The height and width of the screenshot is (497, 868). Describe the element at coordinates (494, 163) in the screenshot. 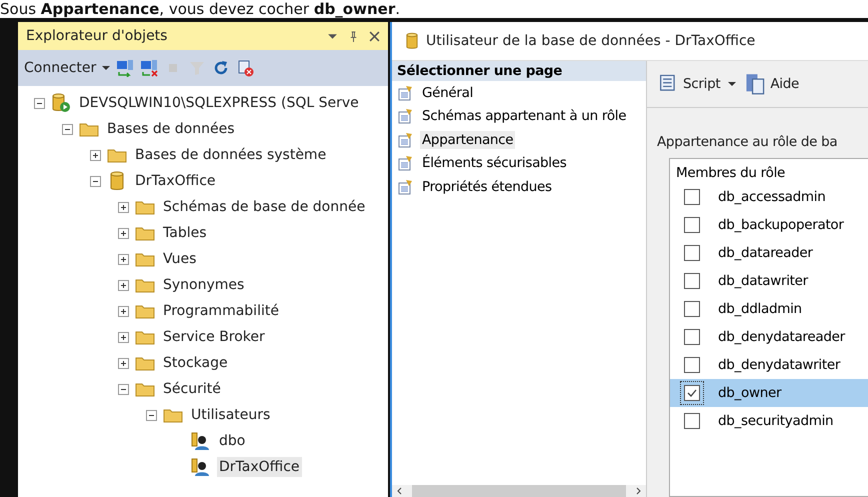

I see `page-item: Éléments sécurisables` at that location.